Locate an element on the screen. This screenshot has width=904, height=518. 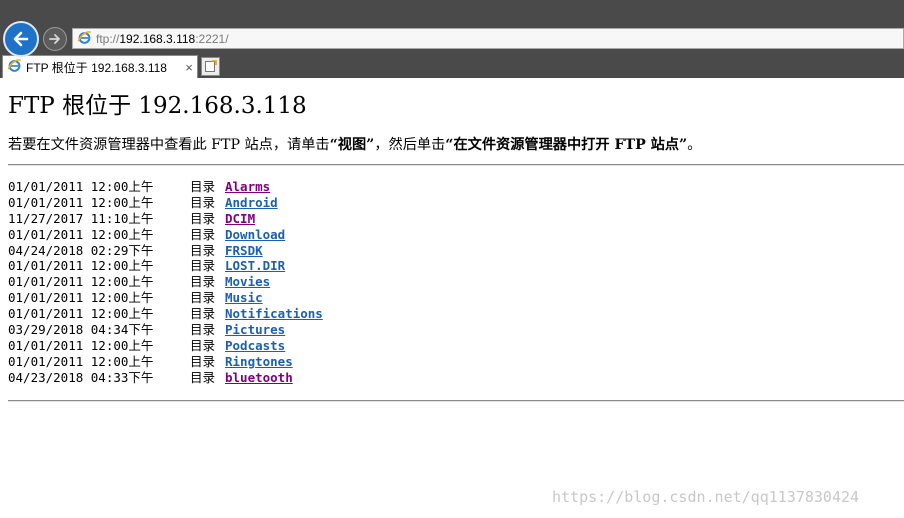
back-button is located at coordinates (21, 39).